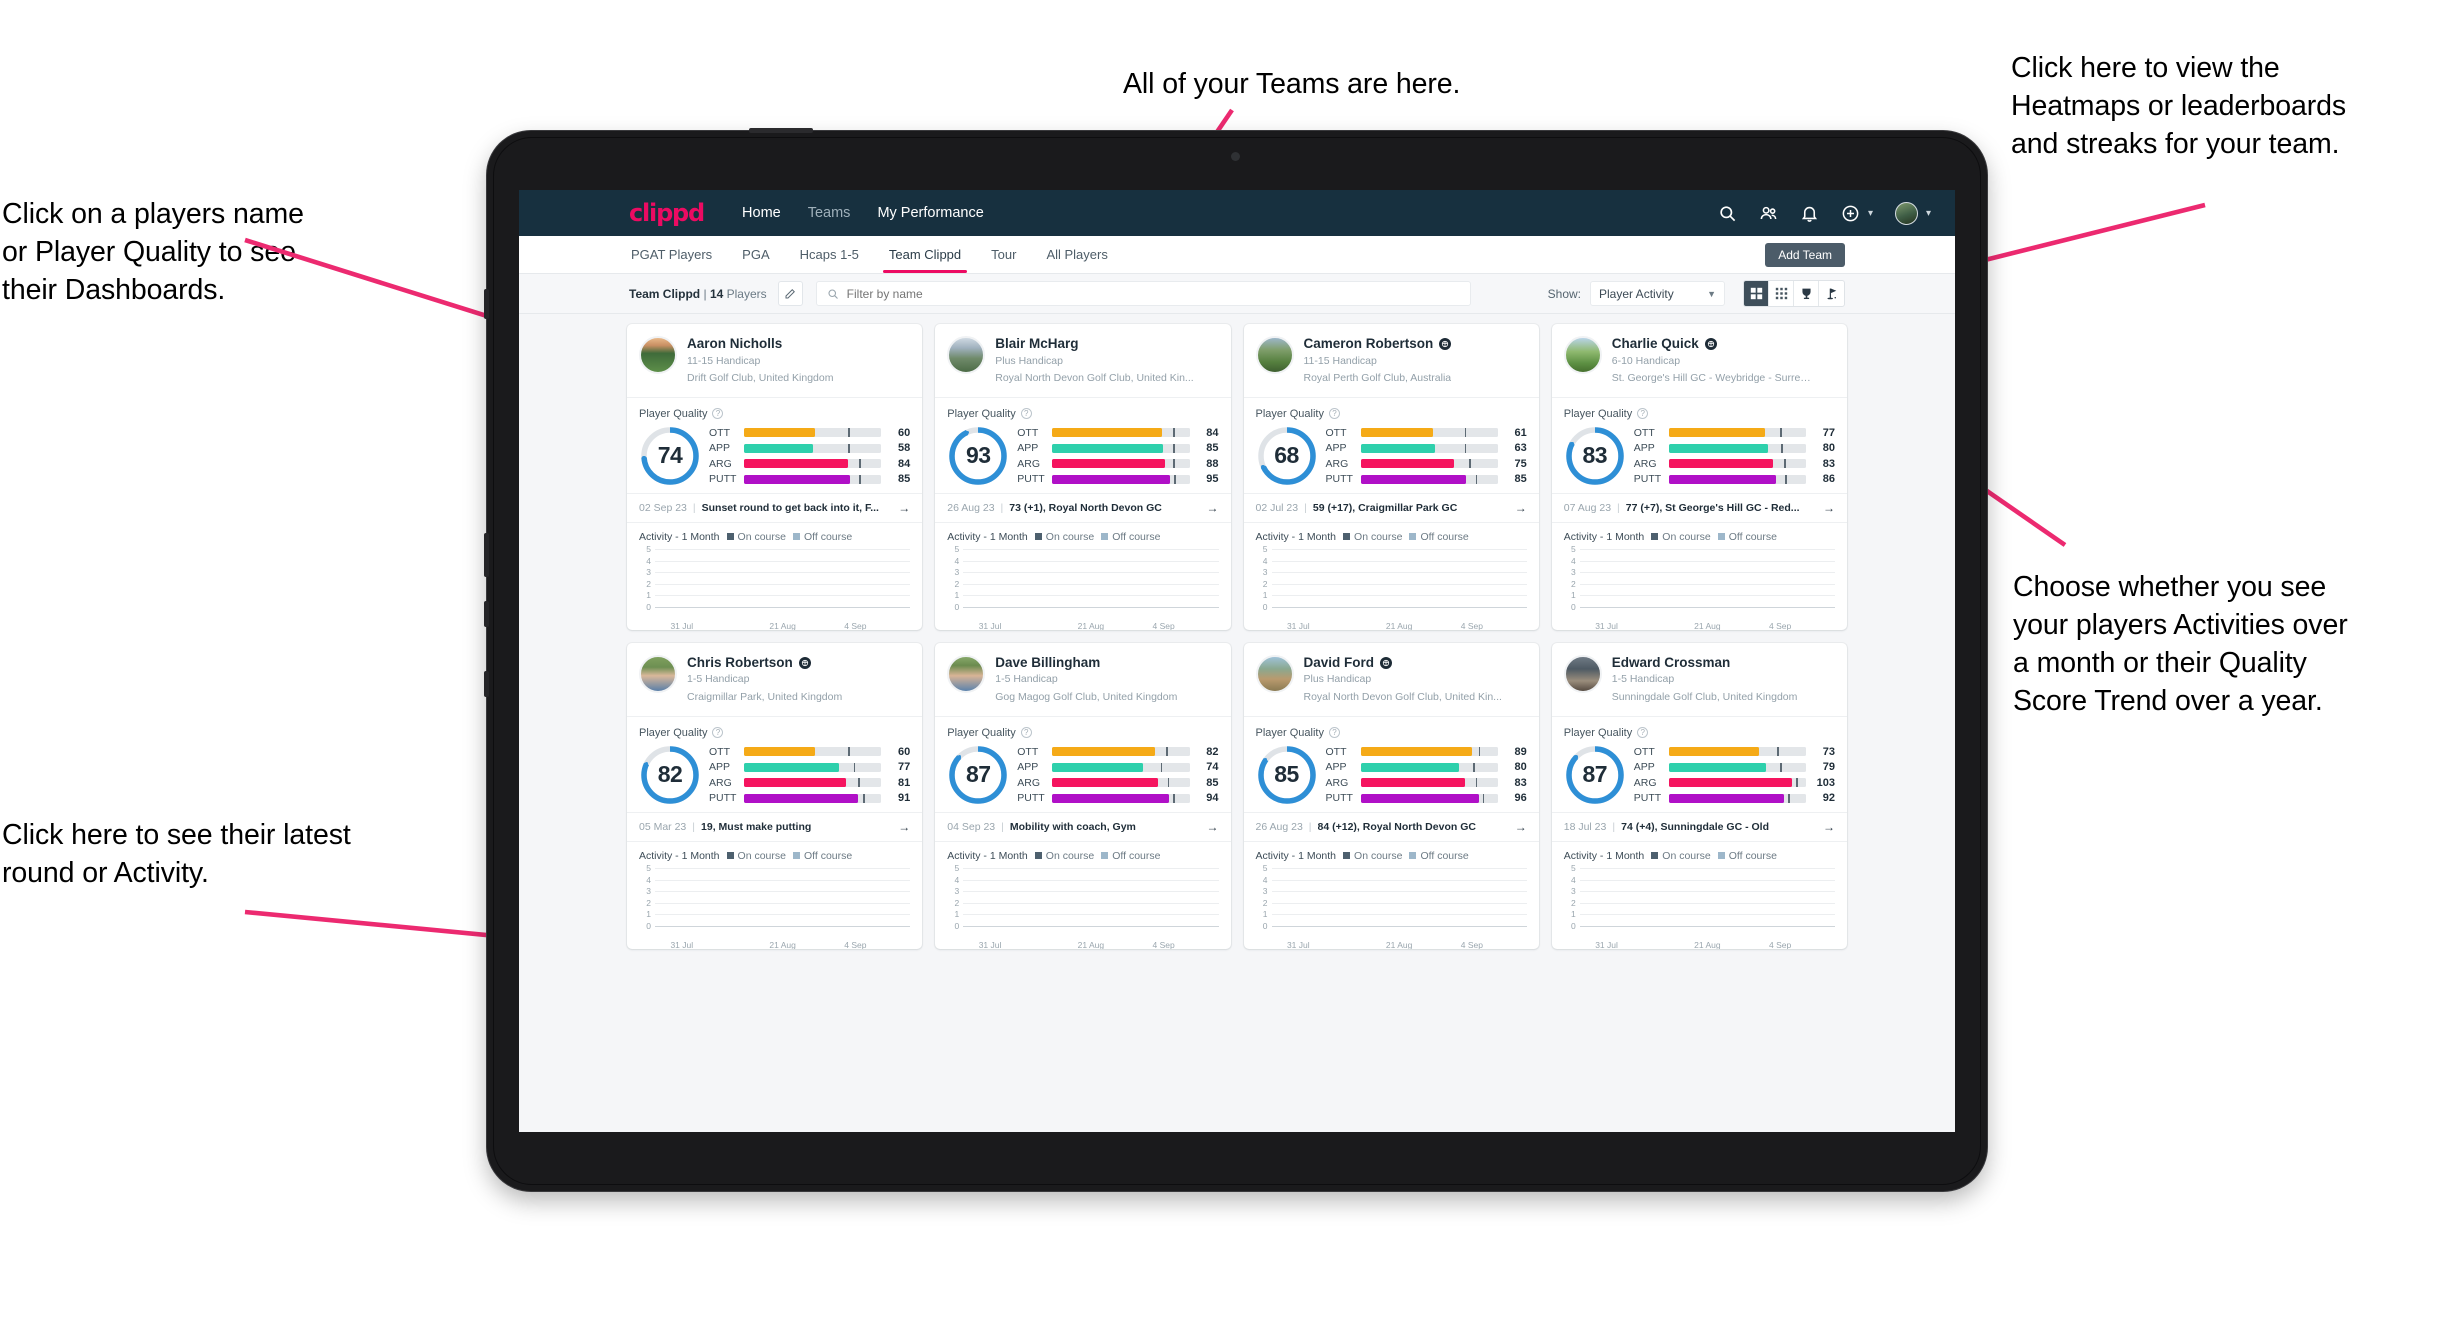 The width and height of the screenshot is (2452, 1319). Describe the element at coordinates (1805, 255) in the screenshot. I see `add-team-button: Add Team` at that location.